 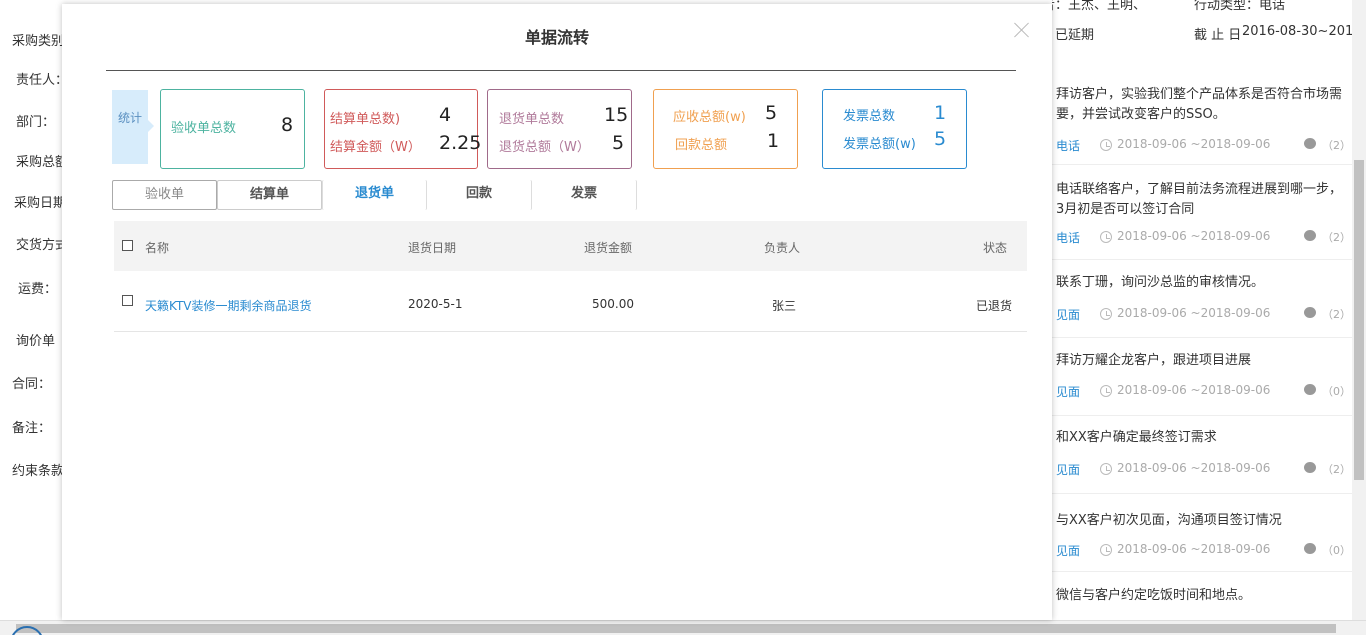 I want to click on stat-tag: 统计, so click(x=133, y=127).